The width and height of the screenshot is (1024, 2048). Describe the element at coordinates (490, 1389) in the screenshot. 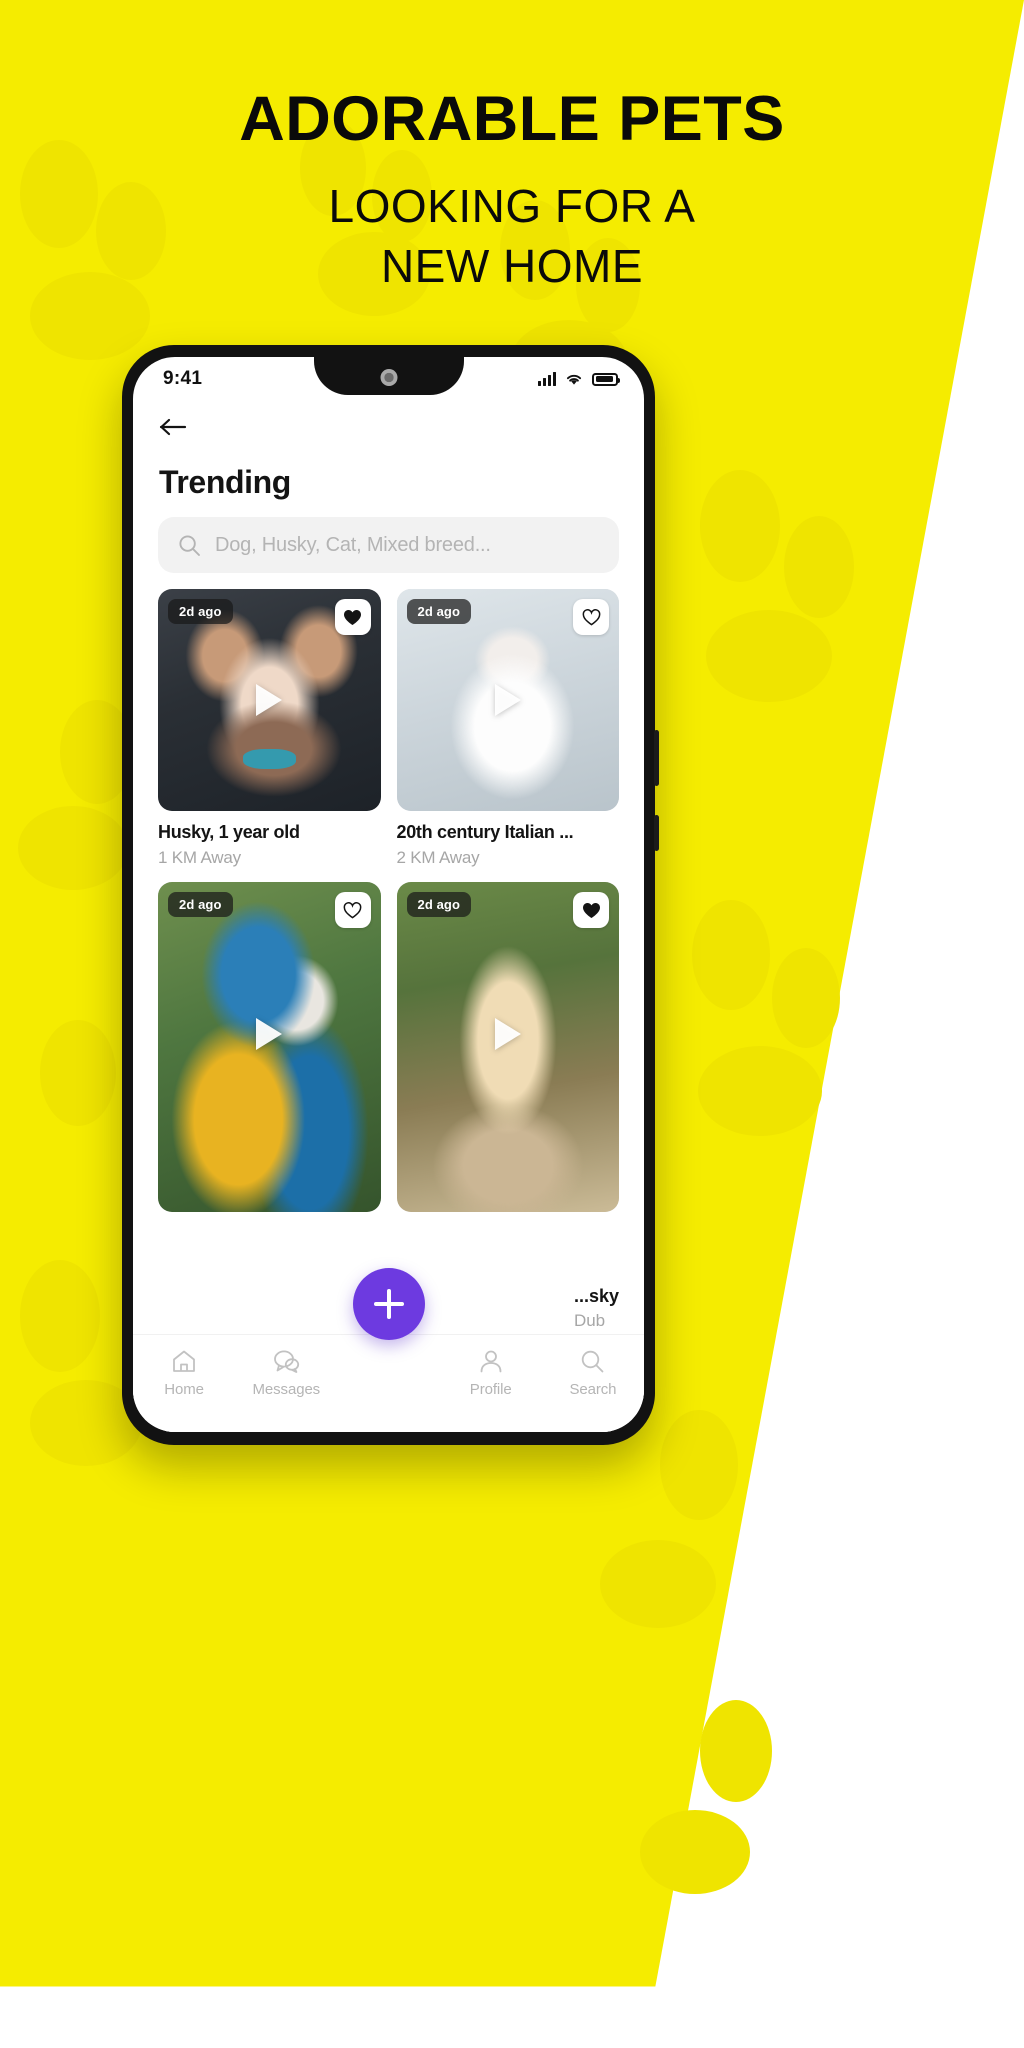

I see `nav-label: Profile` at that location.